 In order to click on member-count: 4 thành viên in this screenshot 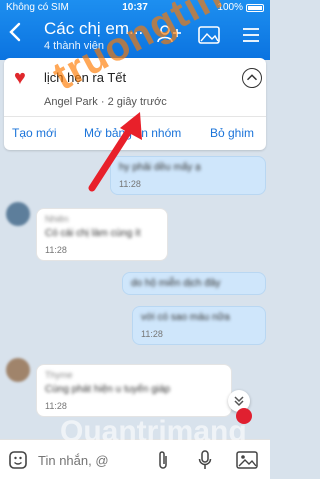, I will do `click(74, 46)`.